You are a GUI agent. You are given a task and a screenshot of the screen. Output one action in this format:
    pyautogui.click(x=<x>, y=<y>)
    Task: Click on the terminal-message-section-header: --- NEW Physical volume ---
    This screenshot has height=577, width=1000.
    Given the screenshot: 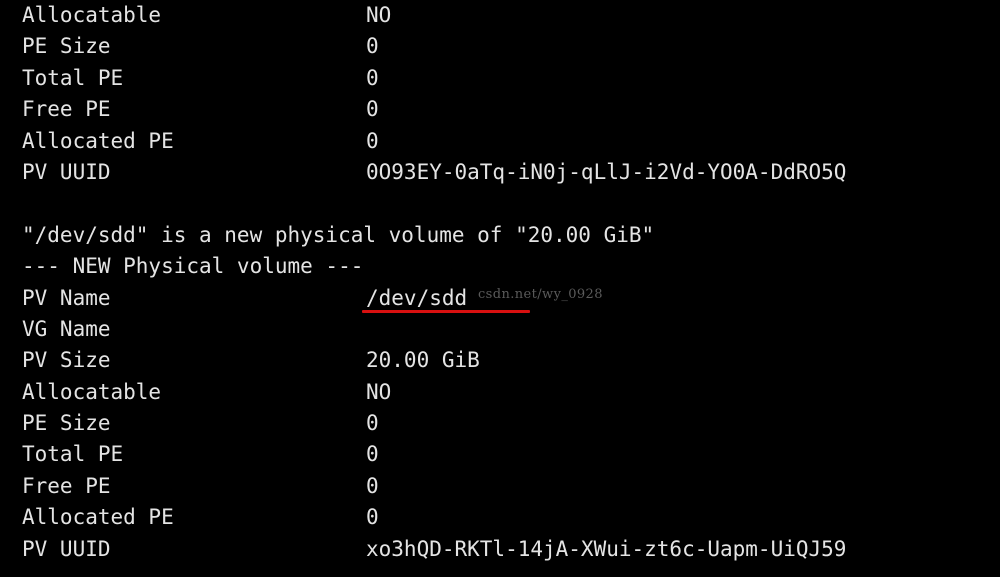 What is the action you would take?
    pyautogui.click(x=500, y=266)
    